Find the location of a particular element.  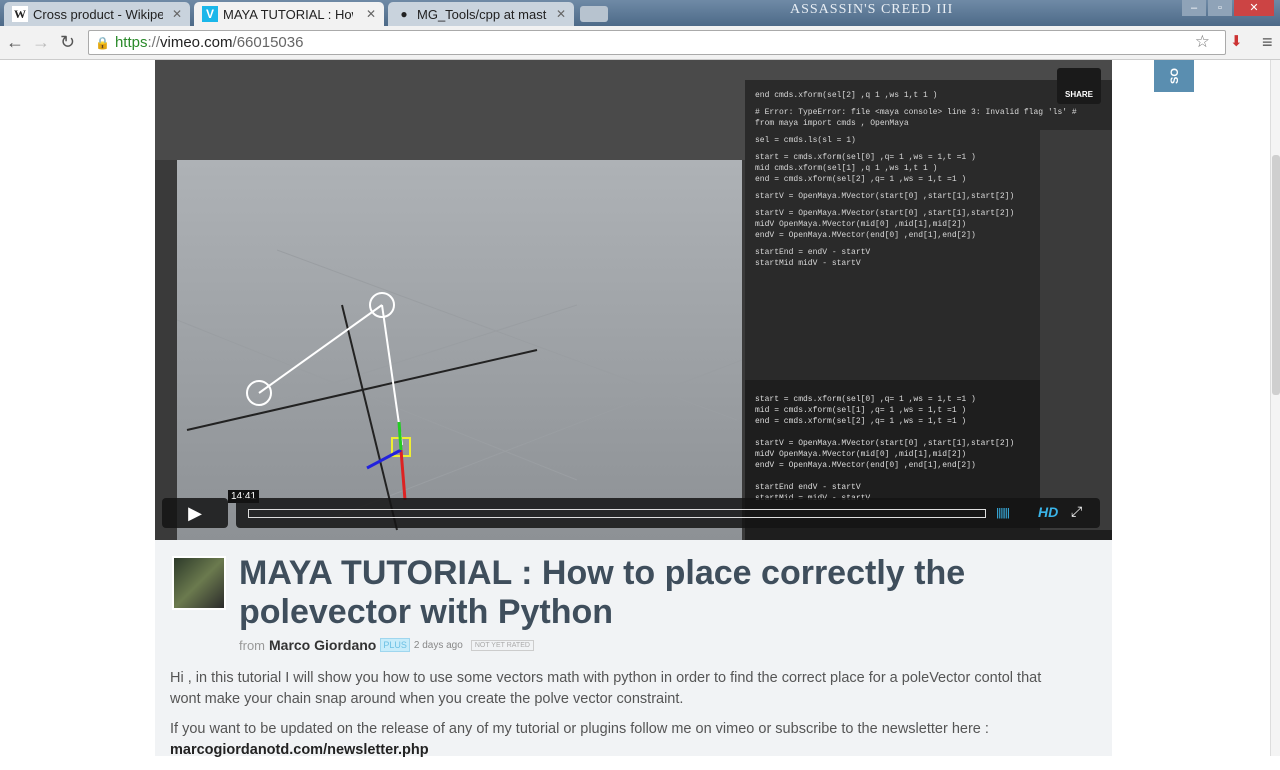

lock-icon: 🔒 is located at coordinates (102, 42).